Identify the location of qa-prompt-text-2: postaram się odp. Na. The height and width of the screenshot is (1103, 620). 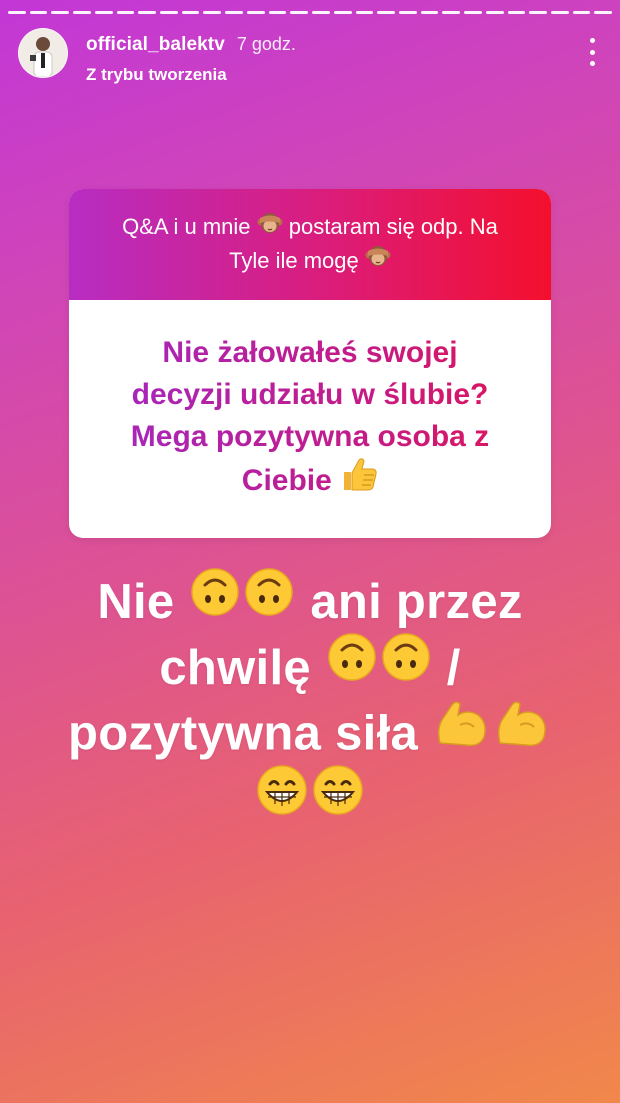
(393, 227).